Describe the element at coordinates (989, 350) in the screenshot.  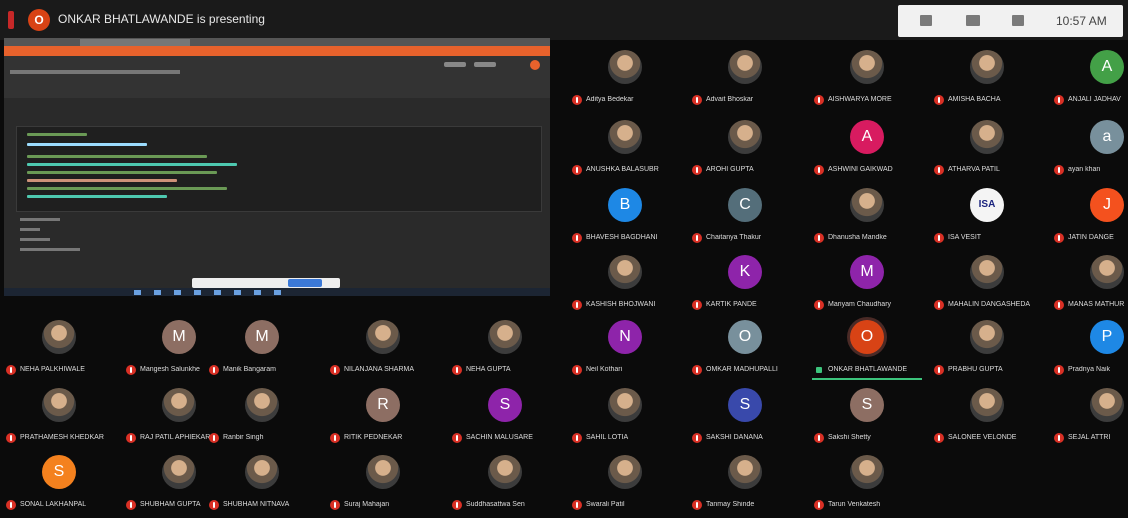
I see `participant-tile: PRABHU GUPTA` at that location.